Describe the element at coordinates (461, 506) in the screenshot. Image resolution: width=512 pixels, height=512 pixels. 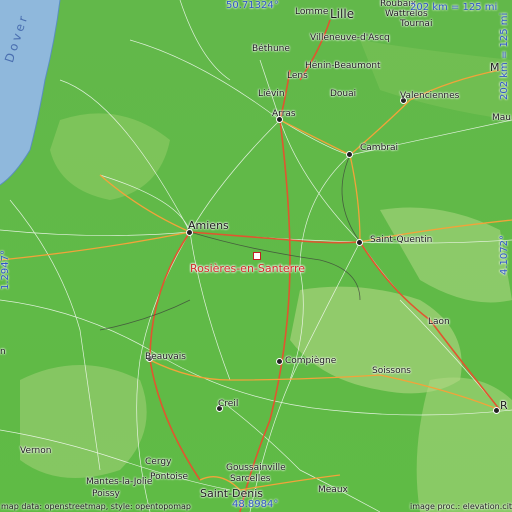
I see `attribution-right: image proc.: elevation.city` at that location.